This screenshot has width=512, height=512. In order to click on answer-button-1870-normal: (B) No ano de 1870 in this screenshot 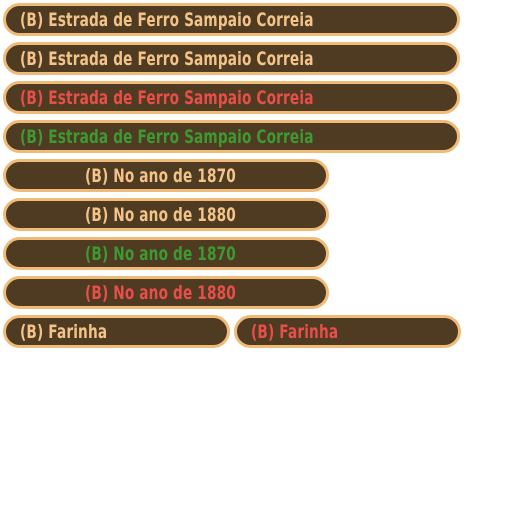, I will do `click(166, 175)`.